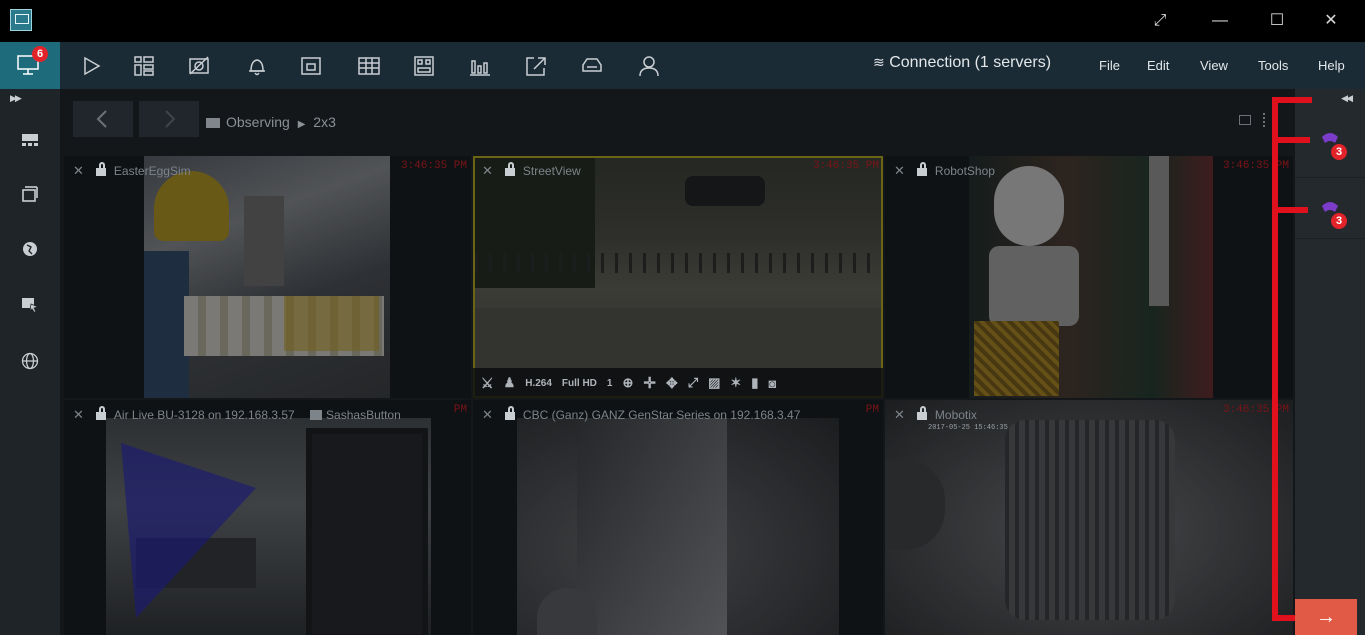 The image size is (1365, 635). I want to click on forward-button, so click(169, 119).